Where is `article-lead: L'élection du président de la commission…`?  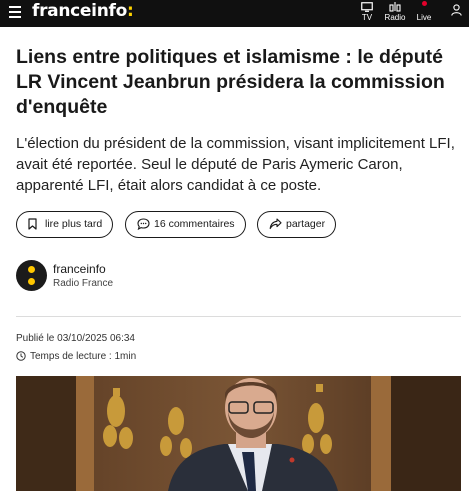
article-lead: L'élection du président de la commission… is located at coordinates (235, 164).